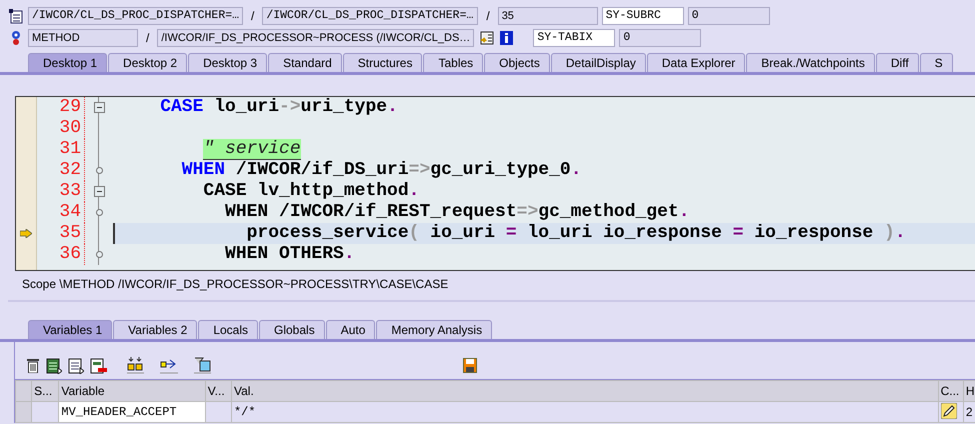 The height and width of the screenshot is (424, 975). Describe the element at coordinates (228, 329) in the screenshot. I see `tab: Locals` at that location.